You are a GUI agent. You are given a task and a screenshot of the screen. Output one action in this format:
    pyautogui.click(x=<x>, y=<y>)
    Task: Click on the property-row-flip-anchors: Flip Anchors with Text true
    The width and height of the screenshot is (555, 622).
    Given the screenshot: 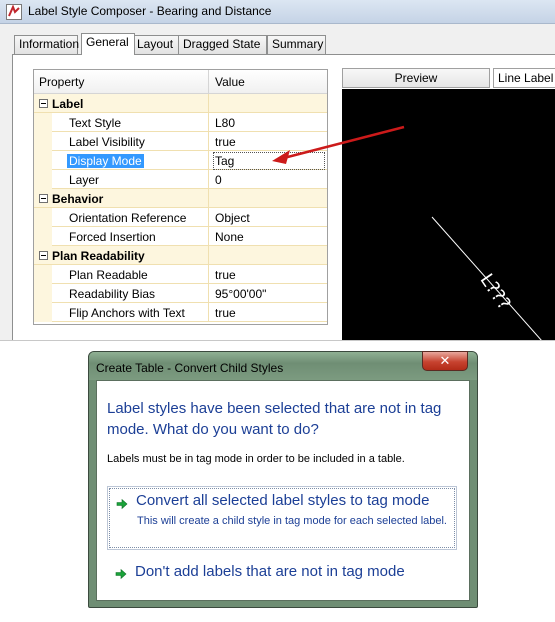 What is the action you would take?
    pyautogui.click(x=180, y=312)
    